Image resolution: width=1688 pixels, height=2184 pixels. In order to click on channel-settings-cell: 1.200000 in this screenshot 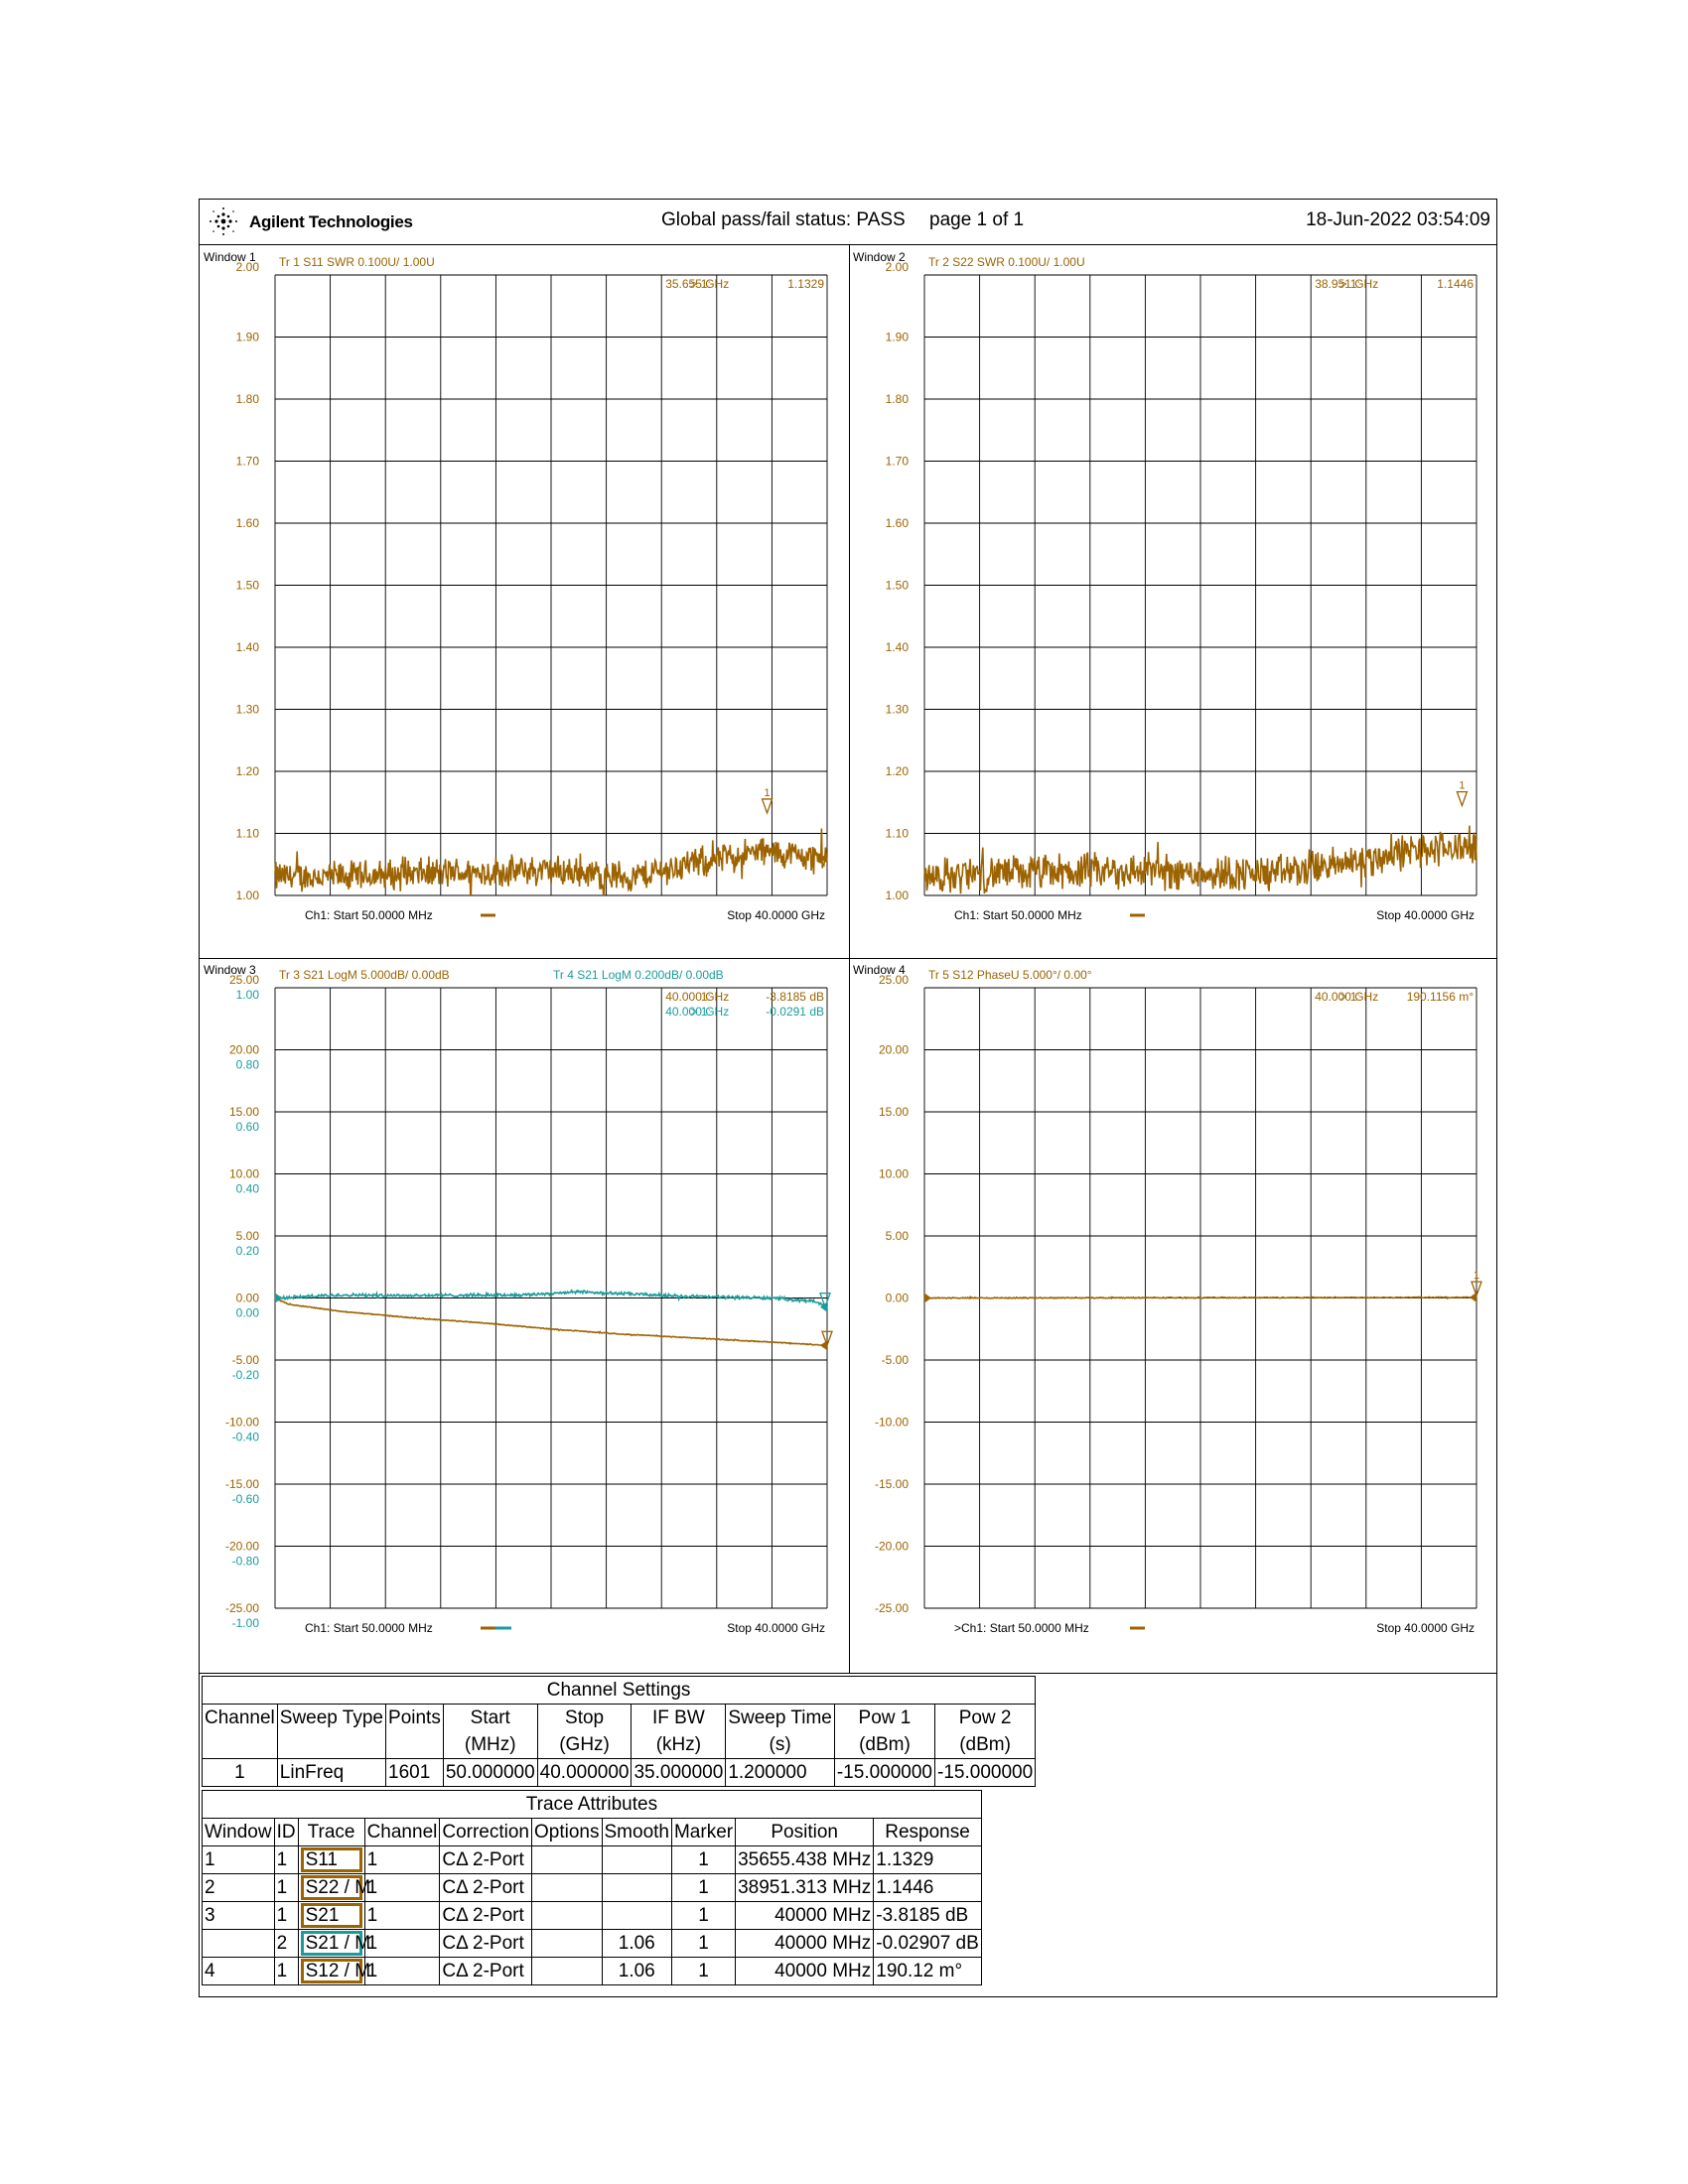, I will do `click(780, 1772)`.